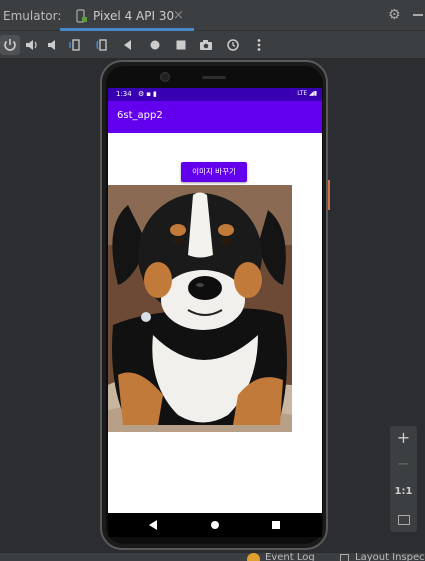 Image resolution: width=425 pixels, height=561 pixels. What do you see at coordinates (212, 15) in the screenshot?
I see `emulator-tab-bar: Emulator: Pixel 4 API 30 × ⚙` at bounding box center [212, 15].